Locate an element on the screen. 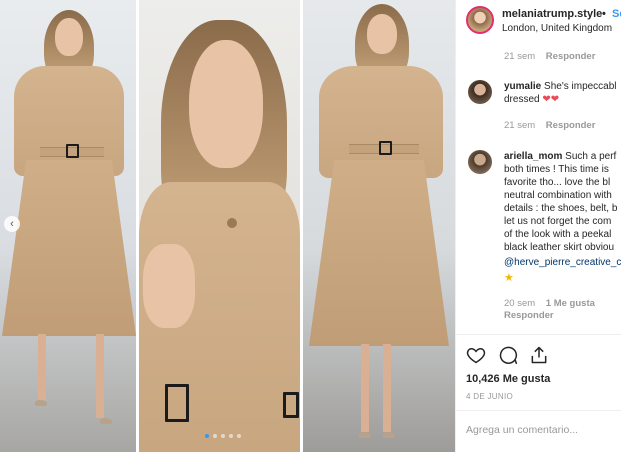 The image size is (621, 452). comment-text: She's impeccabl is located at coordinates (580, 86).